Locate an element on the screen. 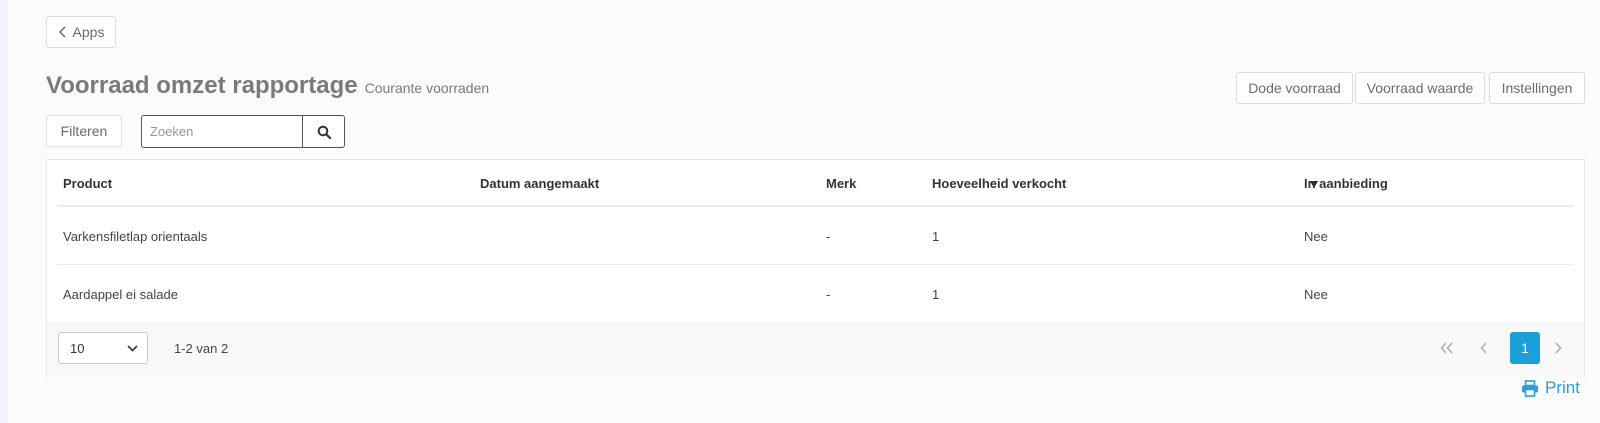 This screenshot has width=1600, height=423. search-button is located at coordinates (323, 131).